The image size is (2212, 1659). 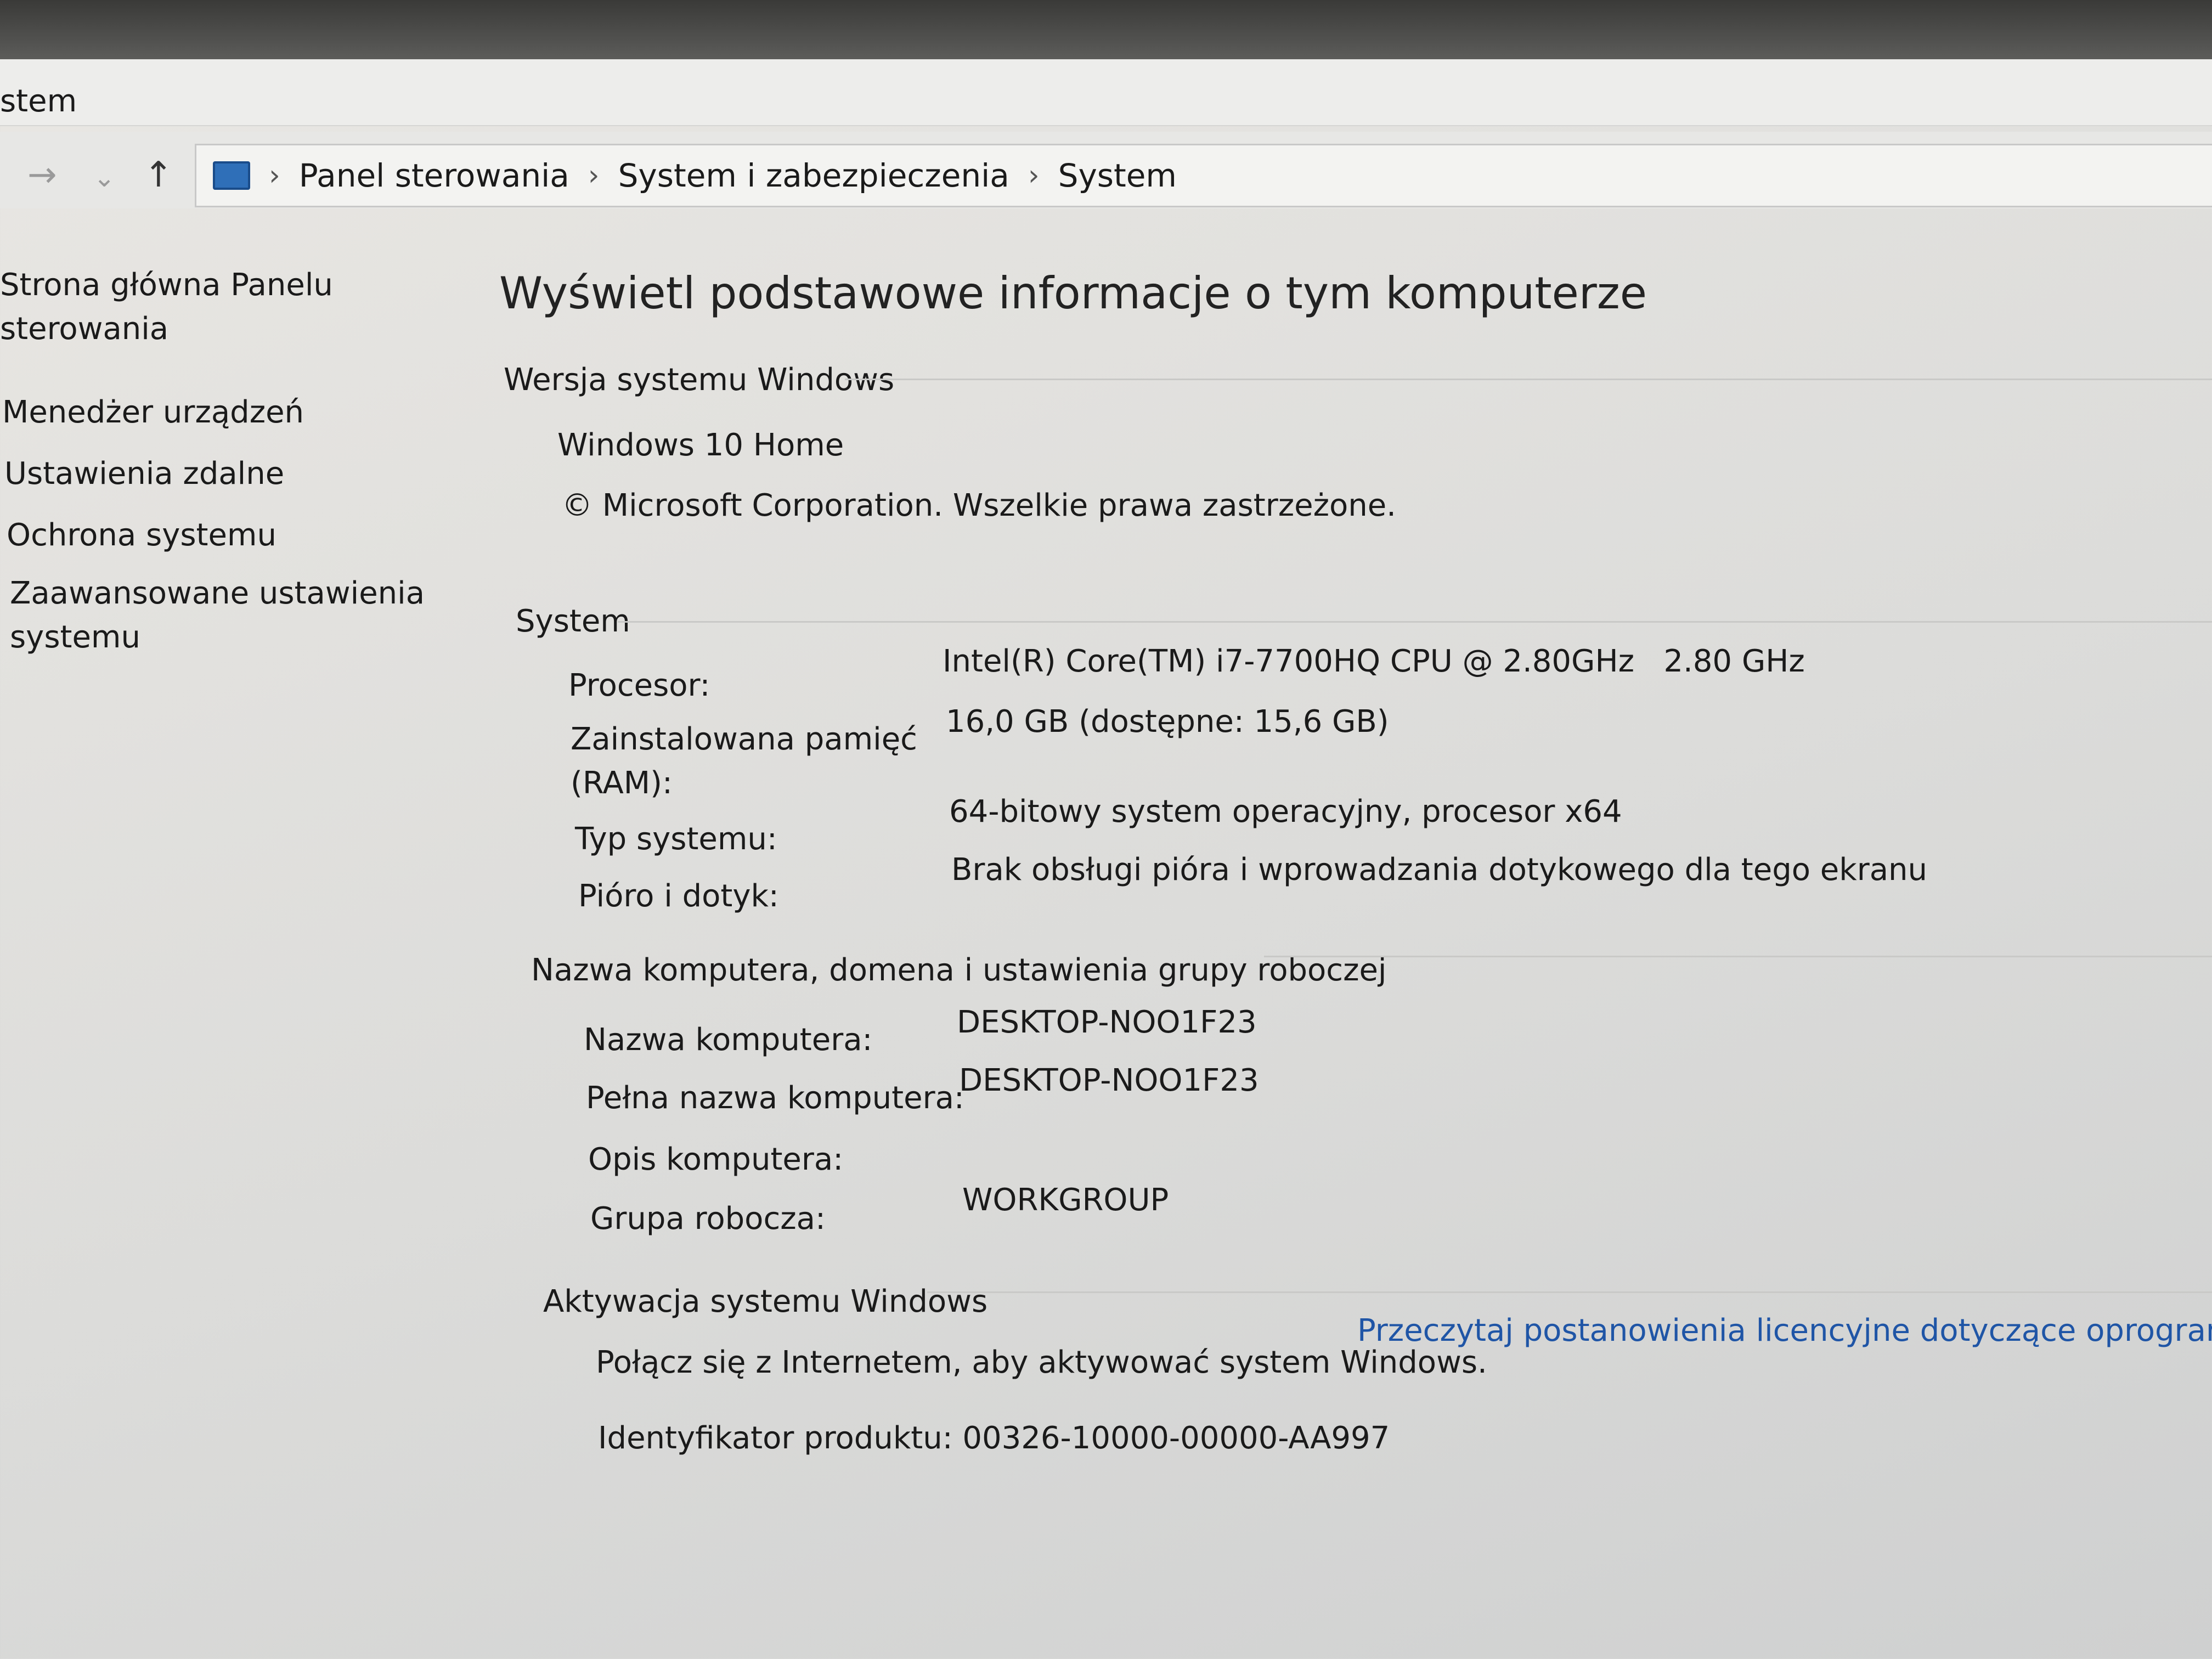 What do you see at coordinates (744, 739) in the screenshot?
I see `ram-label-line-1: Zainstalowana pamięć` at bounding box center [744, 739].